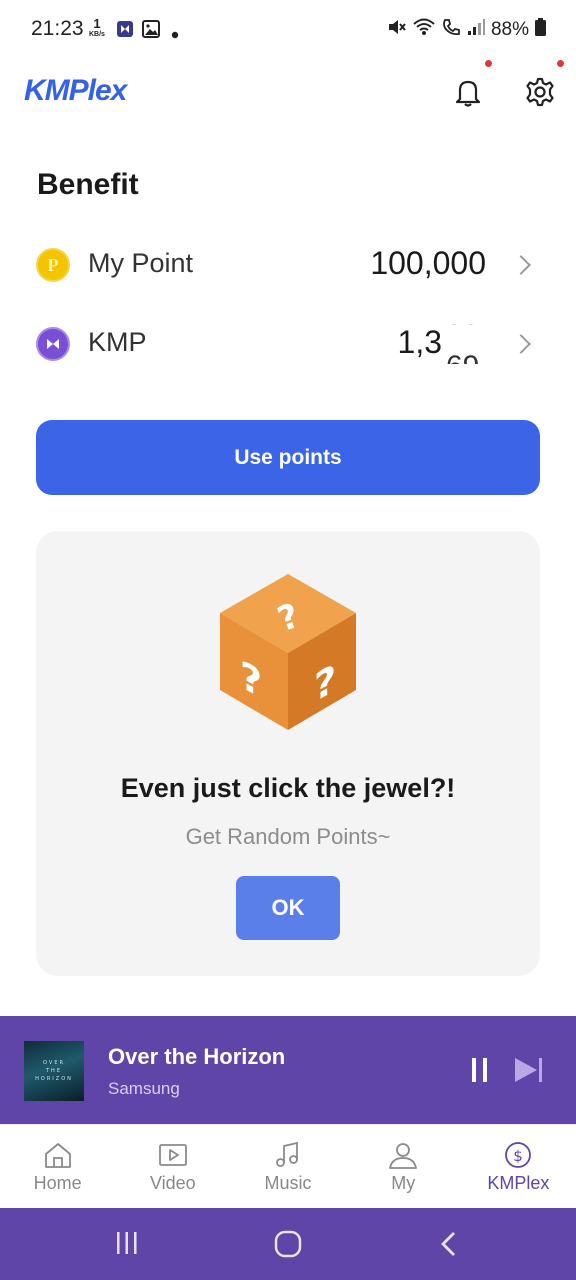 The height and width of the screenshot is (1280, 576). Describe the element at coordinates (288, 92) in the screenshot. I see `app-header: KMPlex` at that location.